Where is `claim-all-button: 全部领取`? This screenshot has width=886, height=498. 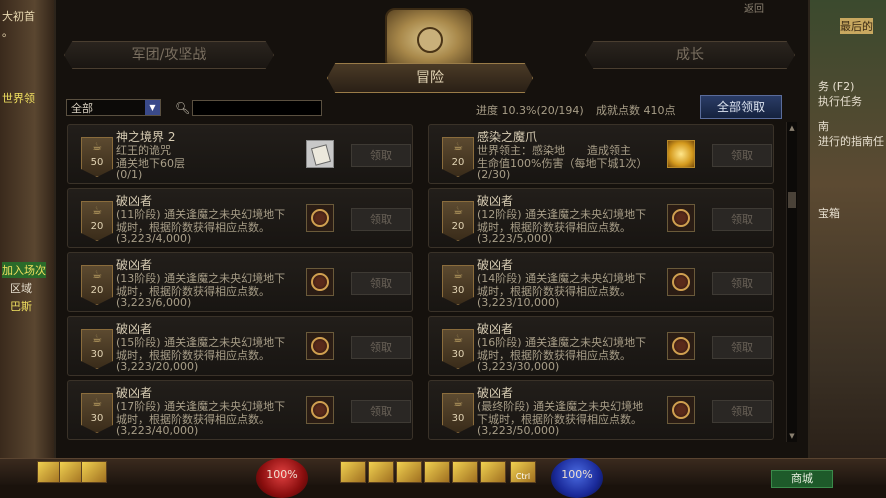 claim-all-button: 全部领取 is located at coordinates (741, 107).